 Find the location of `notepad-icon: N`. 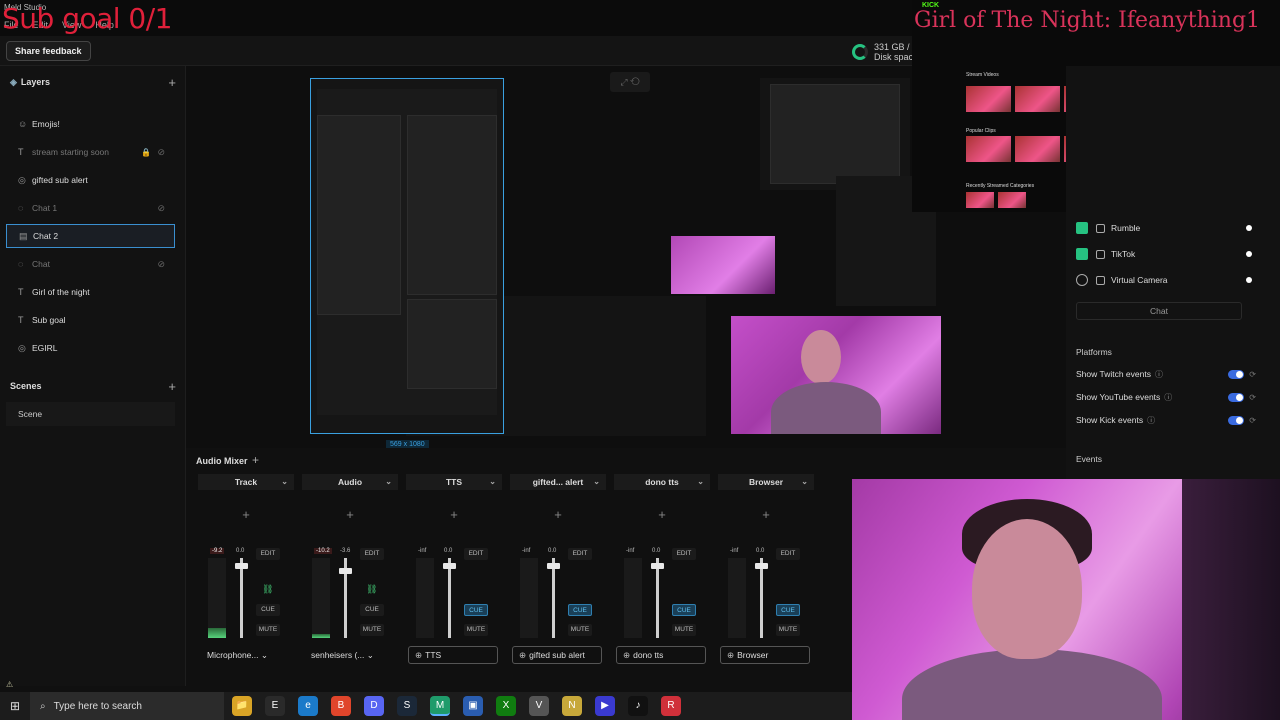

notepad-icon: N is located at coordinates (572, 706).